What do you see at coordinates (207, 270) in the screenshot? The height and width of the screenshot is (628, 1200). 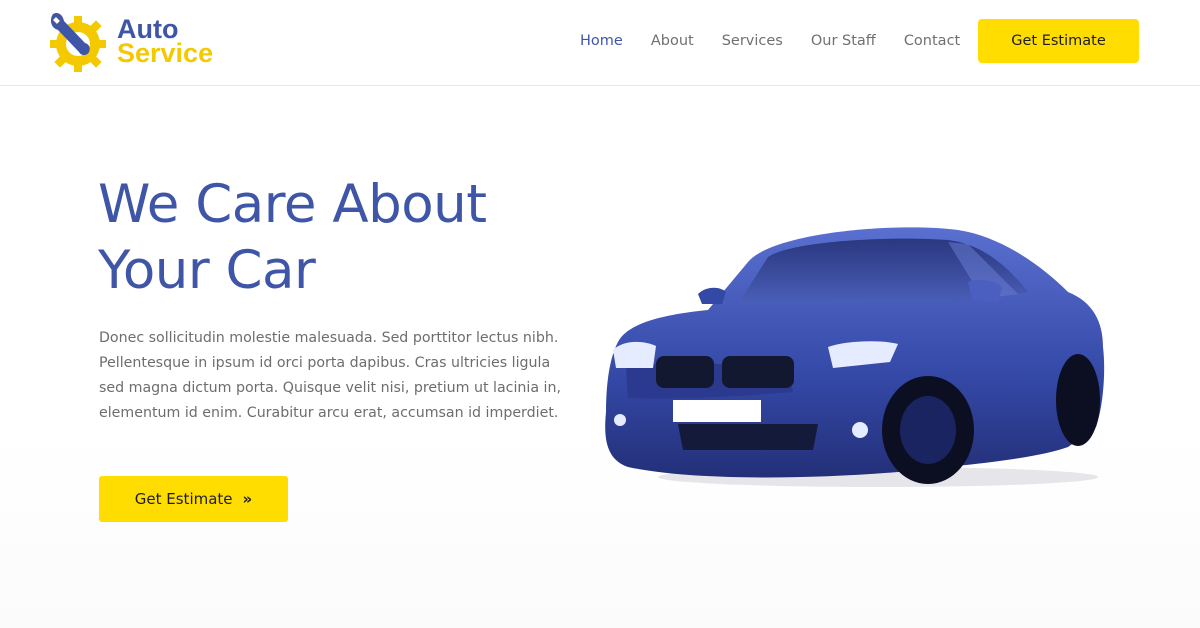 I see `hero-title-line2: Your Car` at bounding box center [207, 270].